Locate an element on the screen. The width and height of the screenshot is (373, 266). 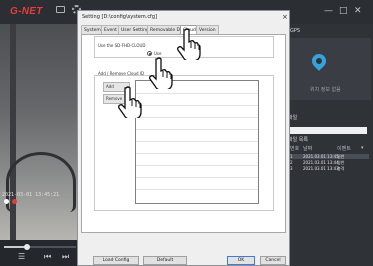
folder-icon is located at coordinates (60, 9).